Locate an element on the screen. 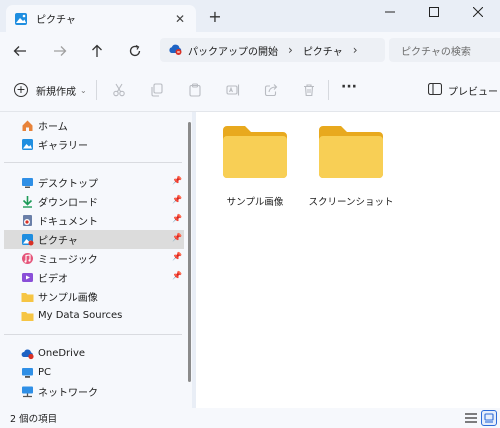 The image size is (500, 428). up-button is located at coordinates (97, 51).